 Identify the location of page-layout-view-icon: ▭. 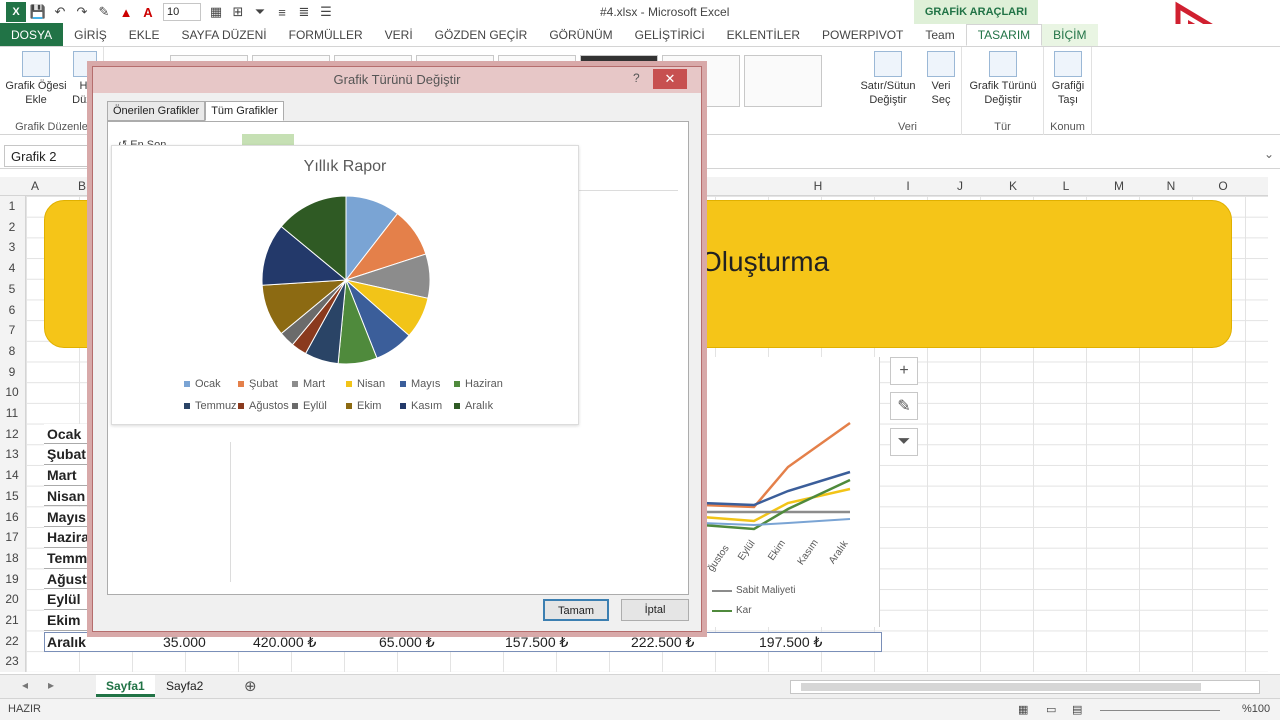
(1051, 709).